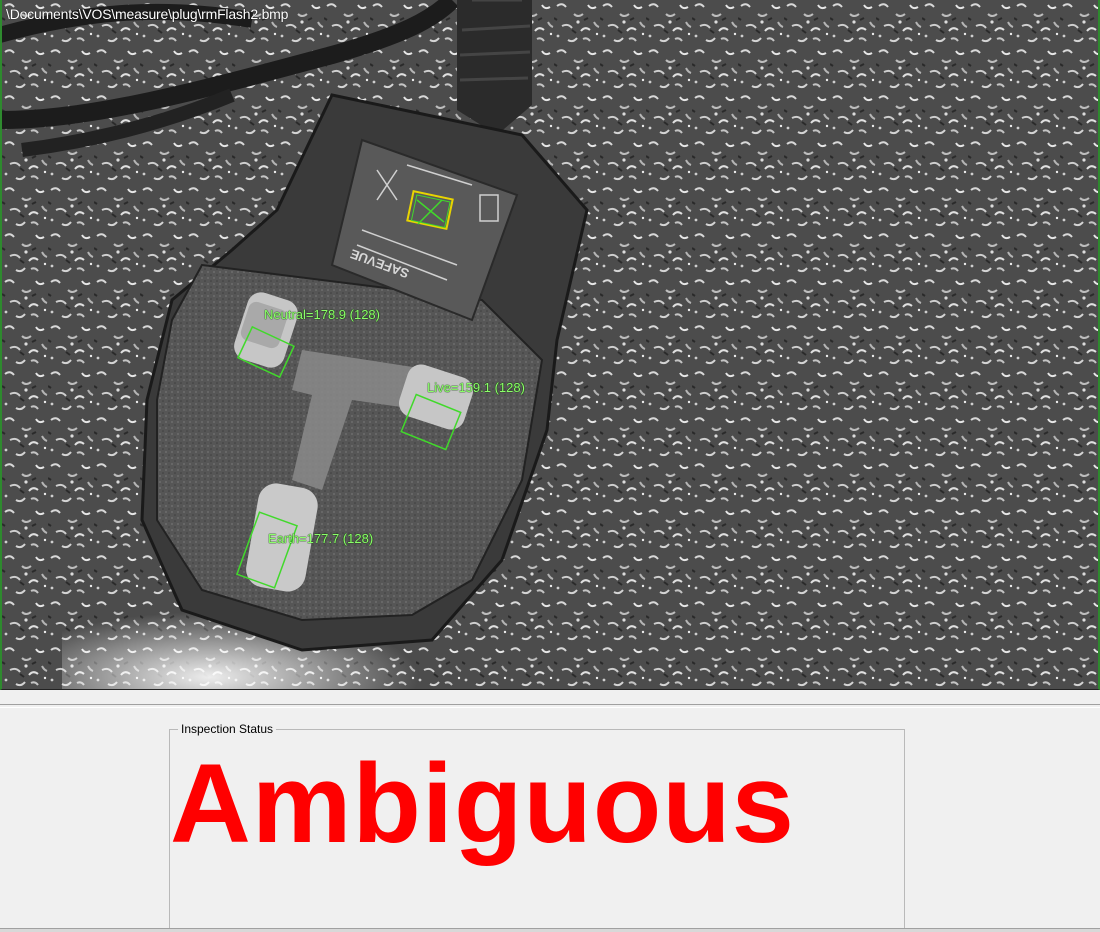 This screenshot has height=932, width=1100. What do you see at coordinates (321, 538) in the screenshot?
I see `roi-label-earth: Earth=177.7 (128)` at bounding box center [321, 538].